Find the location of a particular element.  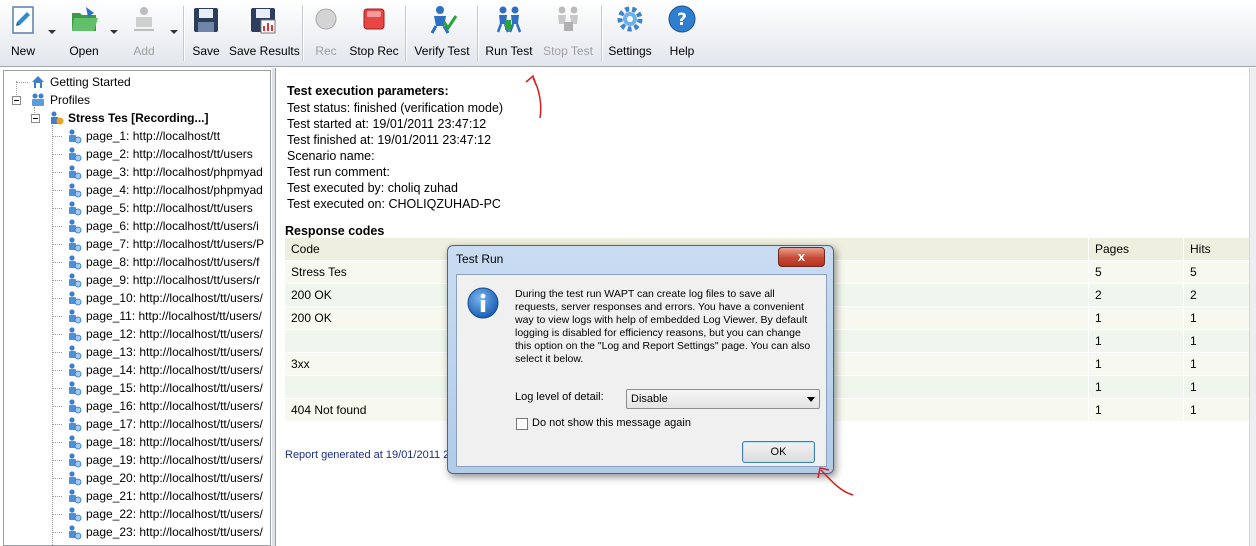

help-button: ? Help is located at coordinates (682, 33).